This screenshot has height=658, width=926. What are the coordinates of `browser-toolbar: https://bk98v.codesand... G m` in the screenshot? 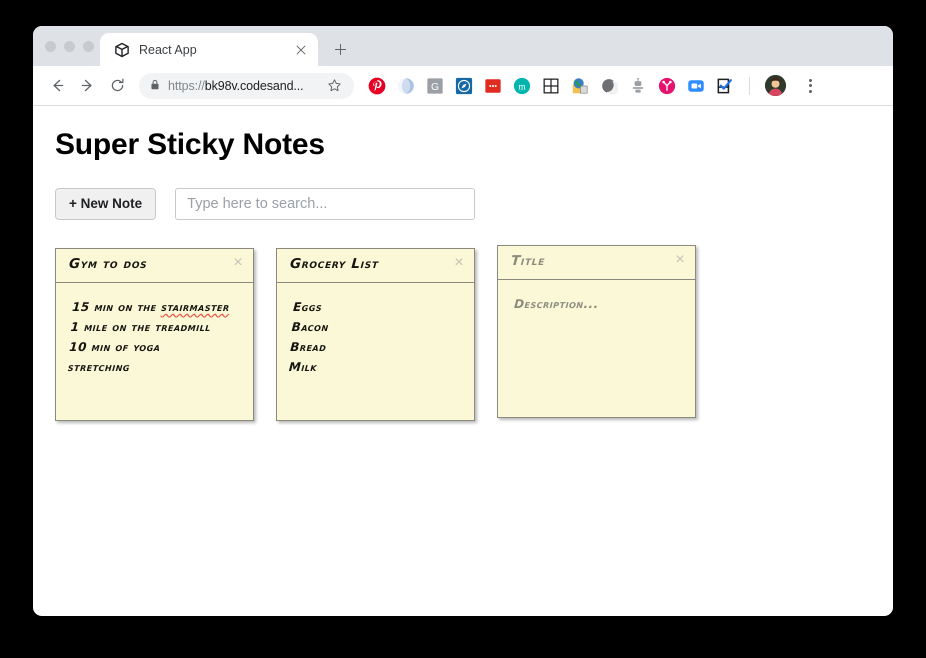 It's located at (463, 86).